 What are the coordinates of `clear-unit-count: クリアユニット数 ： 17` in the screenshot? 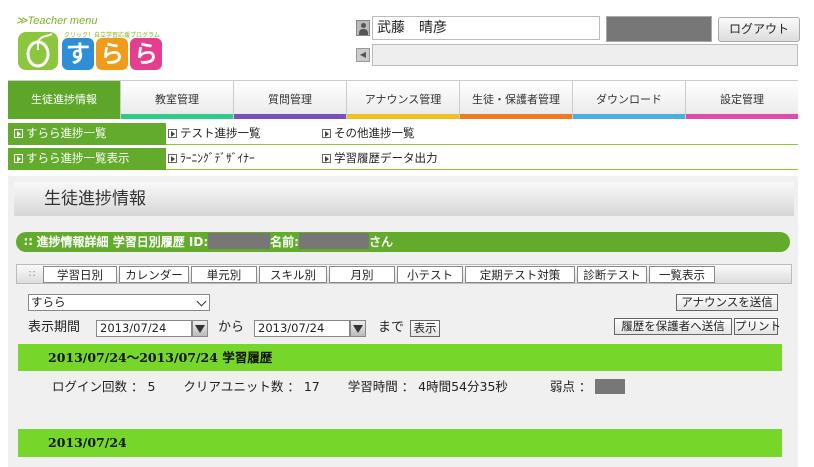 It's located at (251, 386).